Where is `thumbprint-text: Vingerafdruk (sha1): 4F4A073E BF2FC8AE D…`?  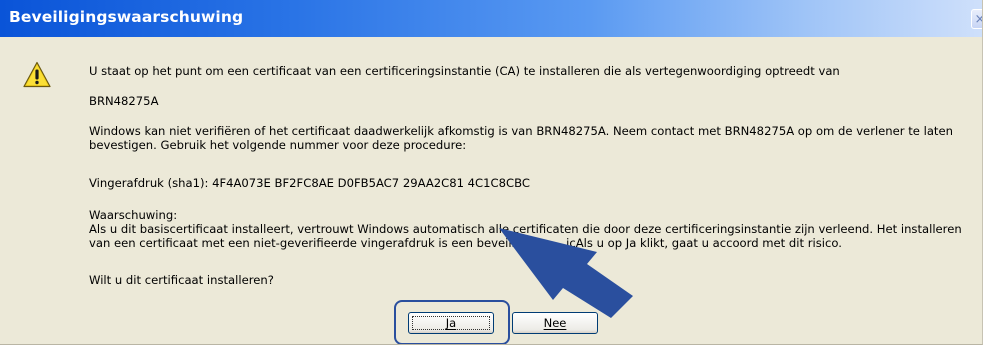
thumbprint-text: Vingerafdruk (sha1): 4F4A073E BF2FC8AE D… is located at coordinates (309, 183).